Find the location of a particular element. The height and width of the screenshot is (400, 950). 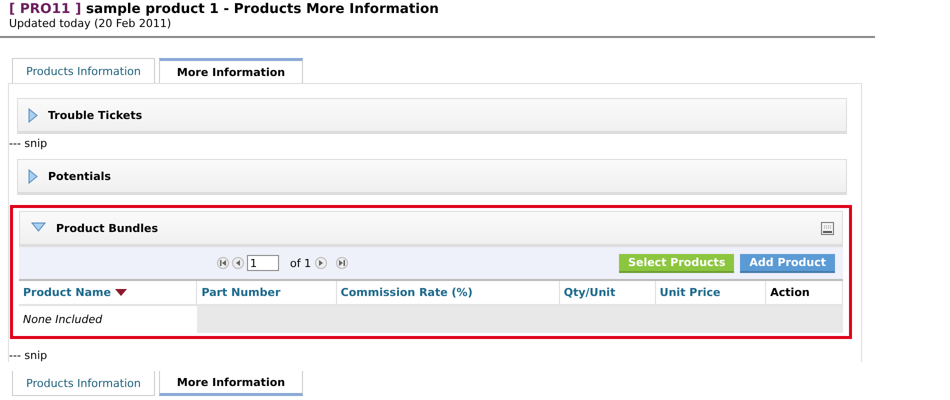

updated-text: Updated today (20 Feb 2011) is located at coordinates (90, 23).